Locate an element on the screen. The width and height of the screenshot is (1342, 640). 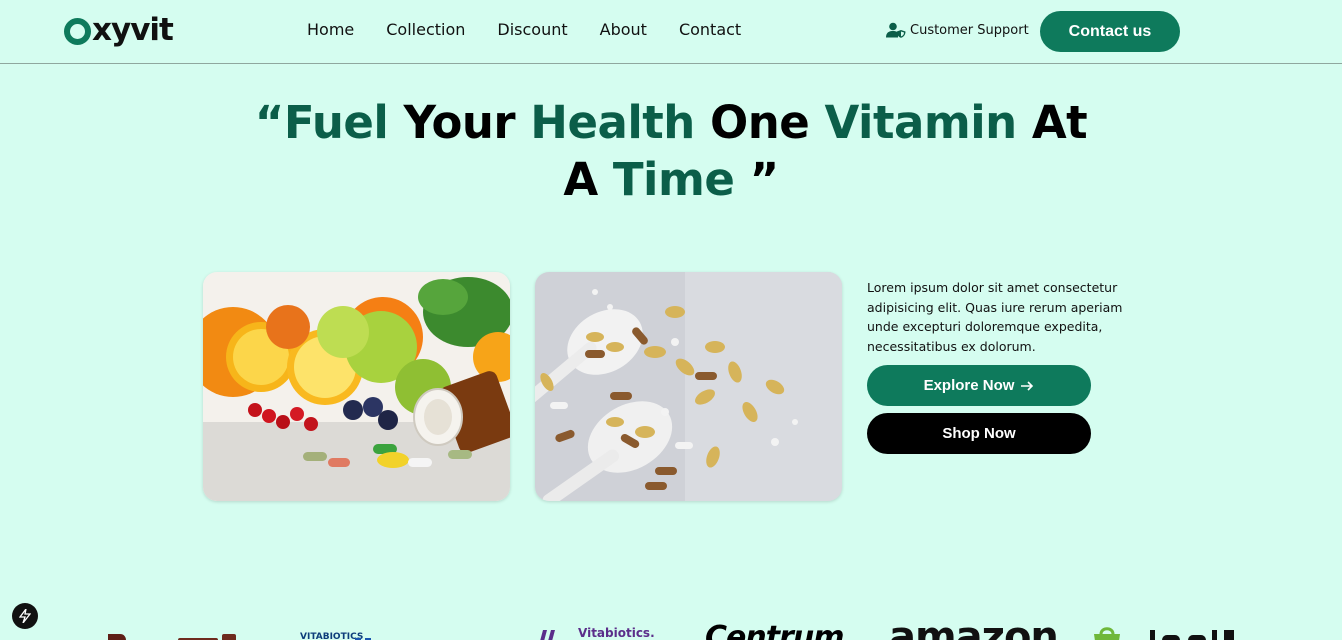
nav-discount: Discount is located at coordinates (532, 29).